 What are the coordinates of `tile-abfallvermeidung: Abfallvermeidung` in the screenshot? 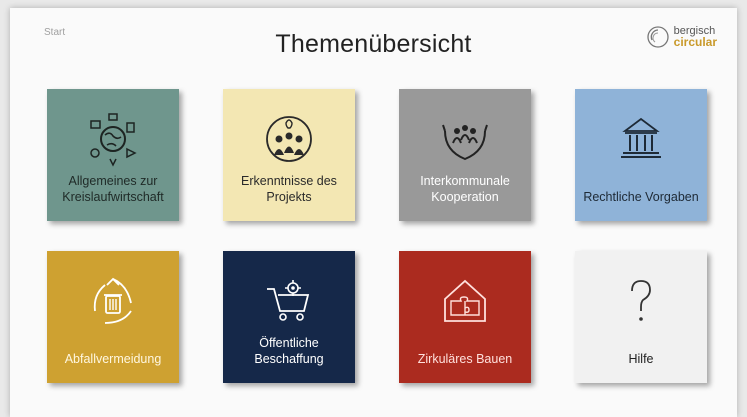 It's located at (113, 317).